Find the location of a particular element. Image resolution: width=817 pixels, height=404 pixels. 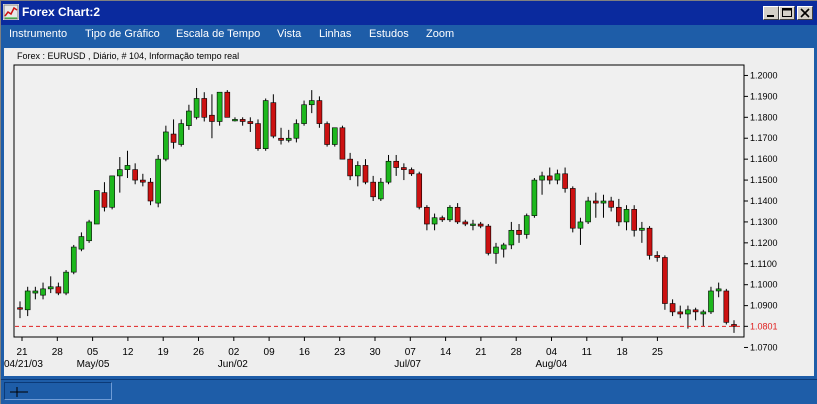

menu-escala-de-tempo: Escala de Tempo is located at coordinates (218, 34).